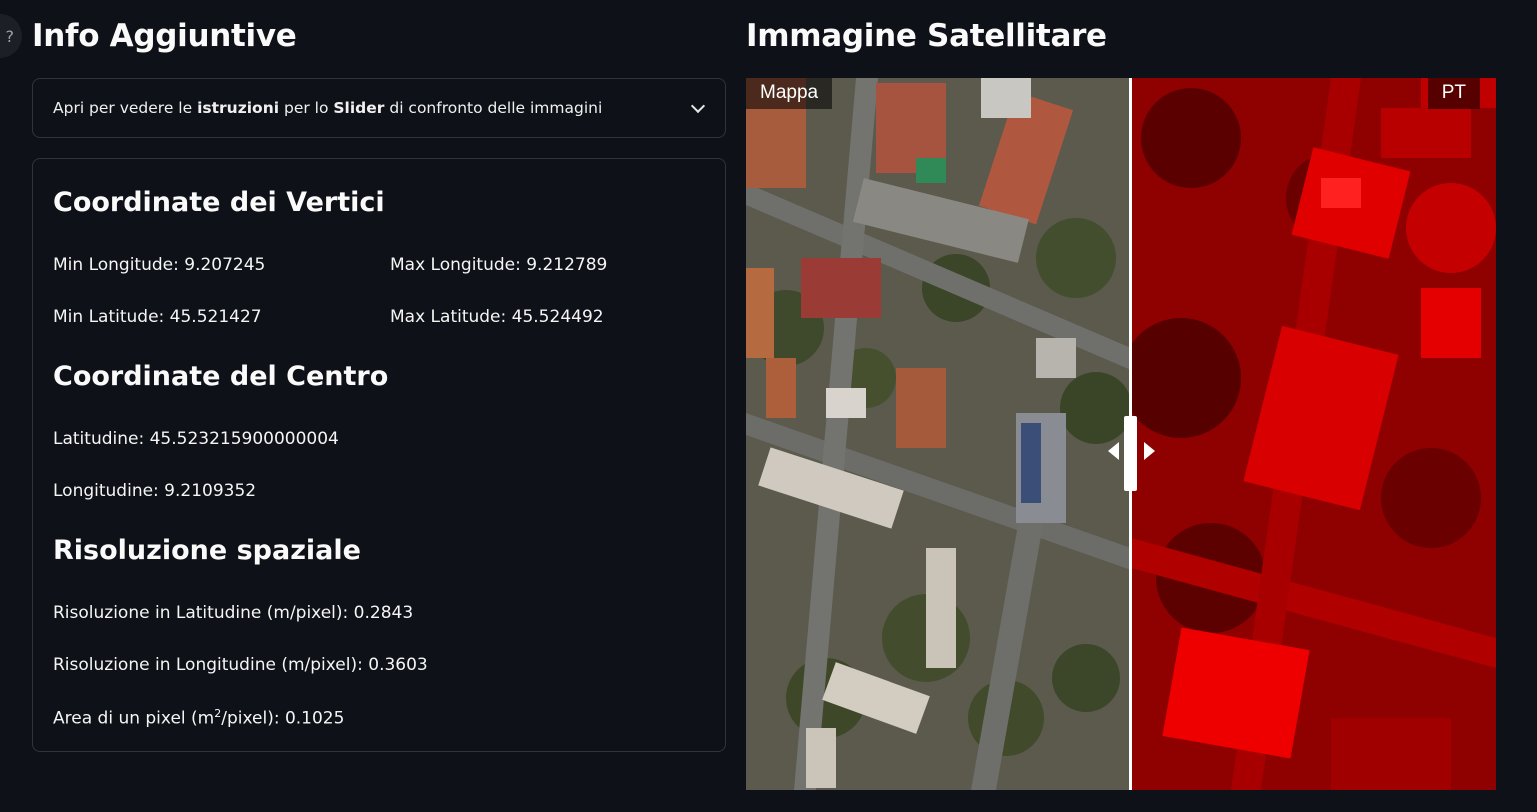  Describe the element at coordinates (1453, 93) in the screenshot. I see `pt-label: PT` at that location.